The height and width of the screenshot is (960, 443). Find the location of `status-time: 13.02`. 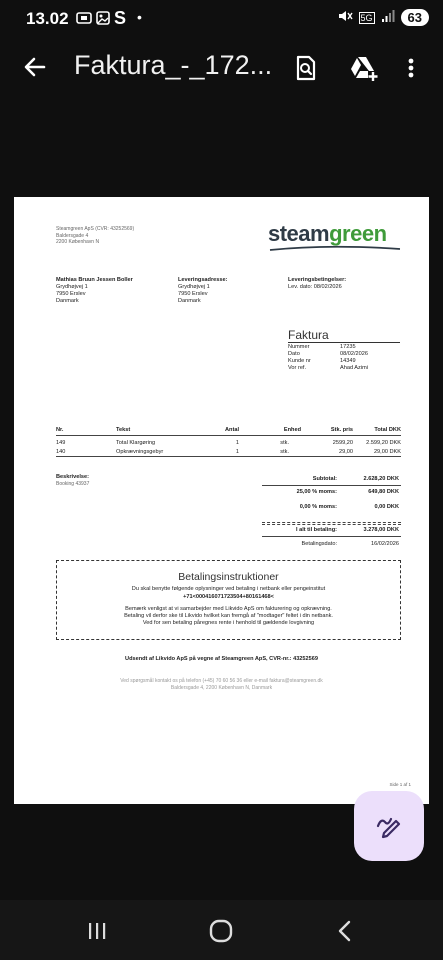

status-time: 13.02 is located at coordinates (47, 18).